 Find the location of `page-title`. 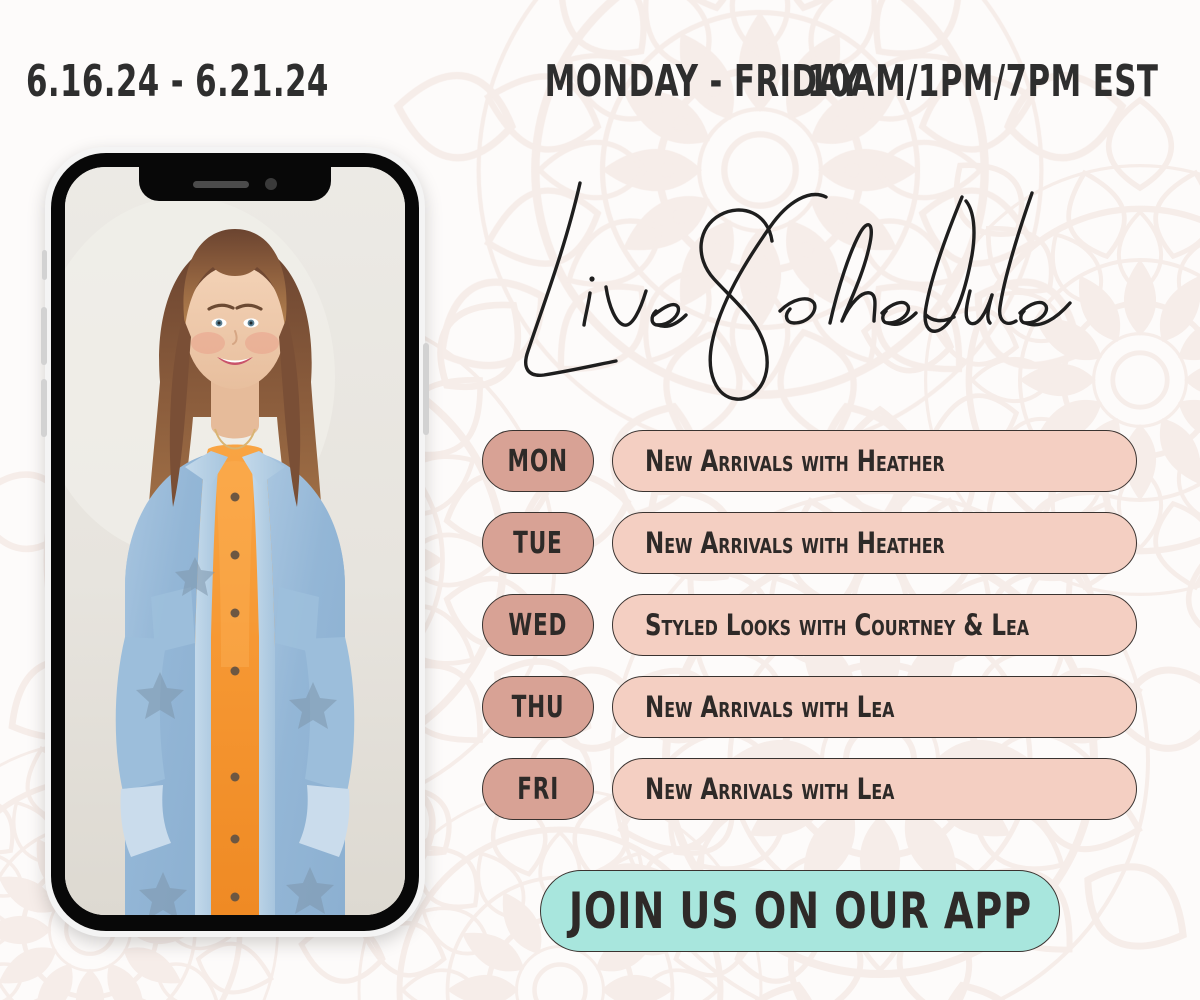

page-title is located at coordinates (780, 292).